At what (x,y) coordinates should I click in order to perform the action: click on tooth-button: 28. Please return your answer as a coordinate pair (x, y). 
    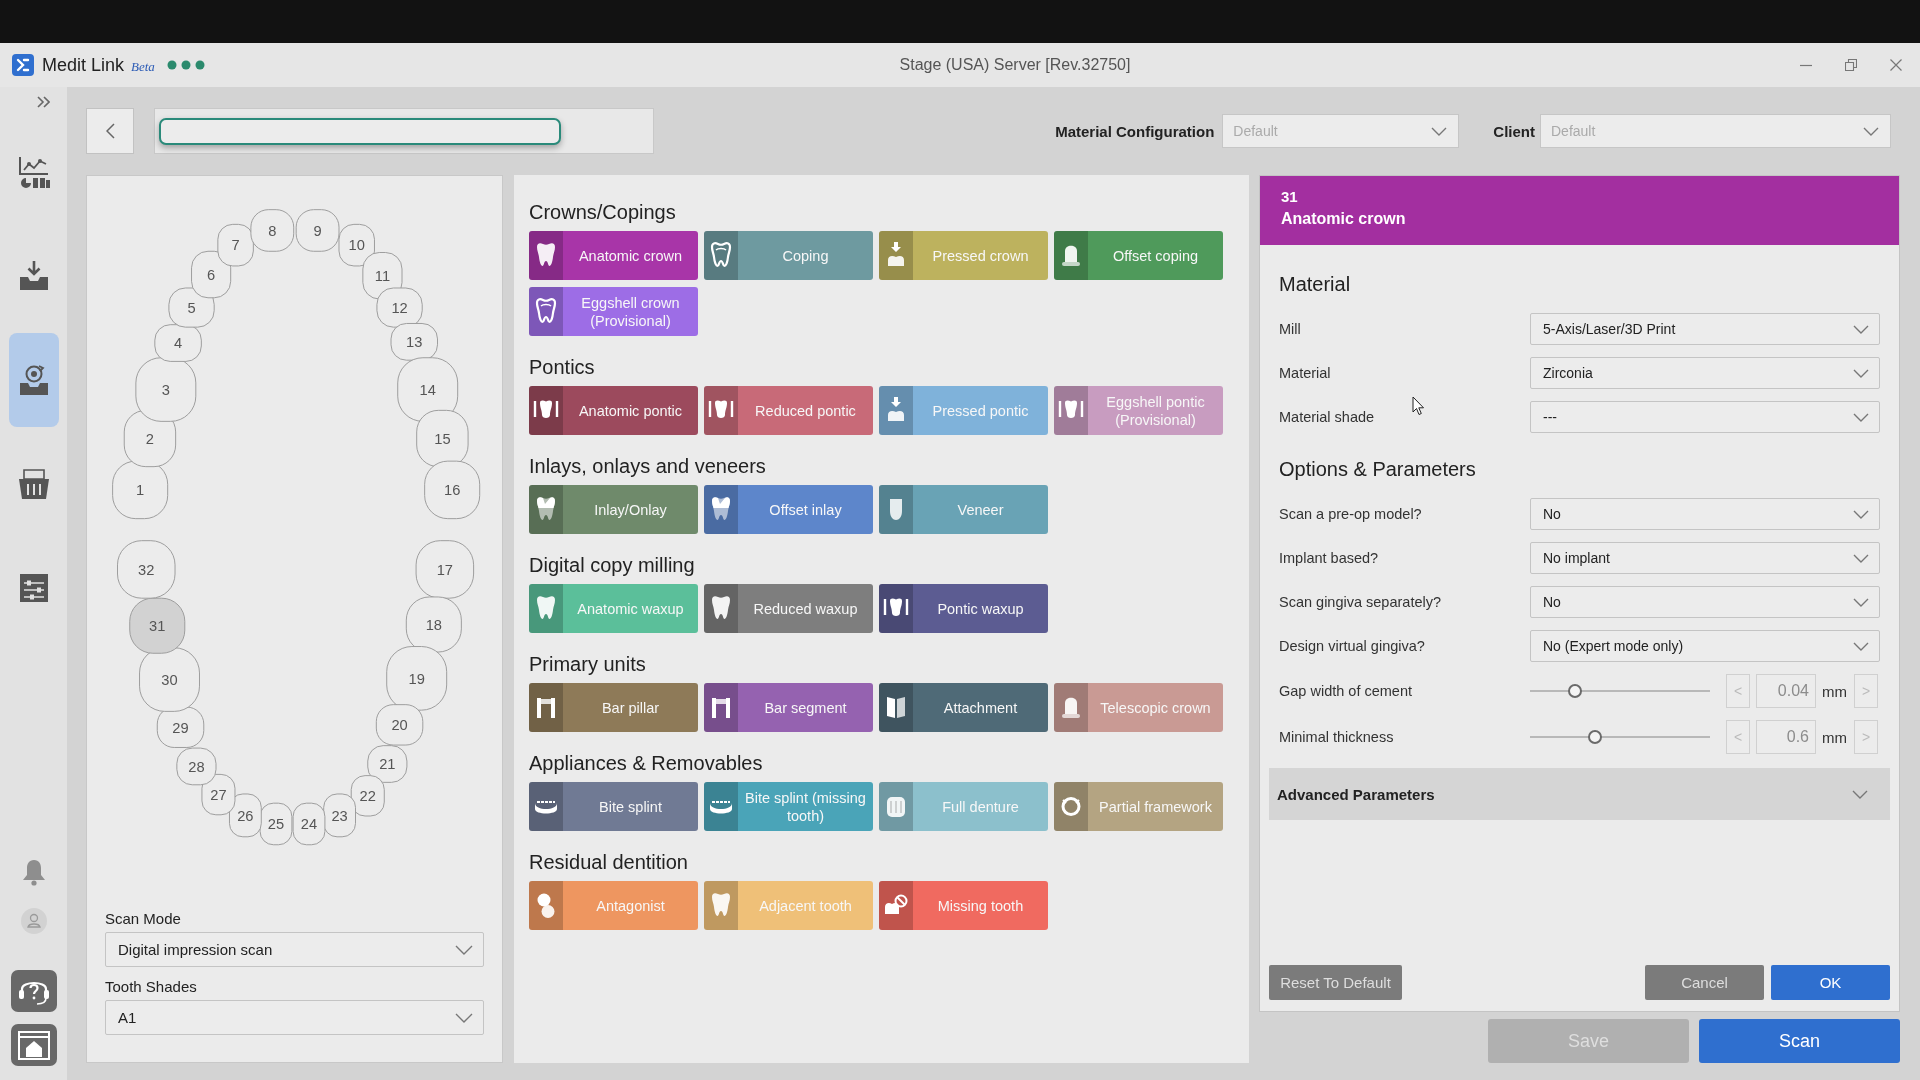
    Looking at the image, I should click on (196, 766).